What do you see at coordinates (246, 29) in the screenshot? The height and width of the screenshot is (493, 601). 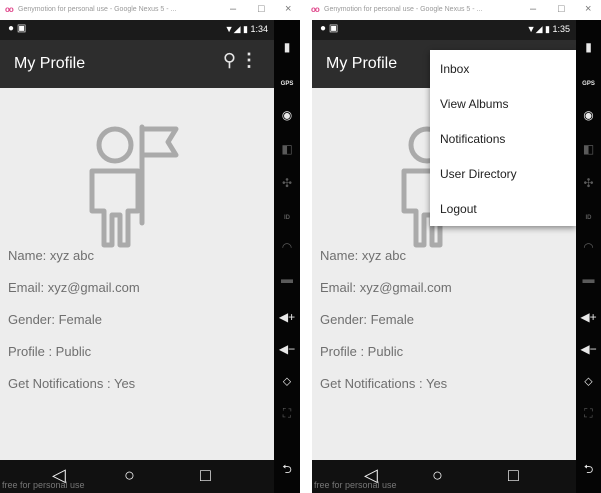 I see `status-right: ▼◢ ▮ 1:34` at bounding box center [246, 29].